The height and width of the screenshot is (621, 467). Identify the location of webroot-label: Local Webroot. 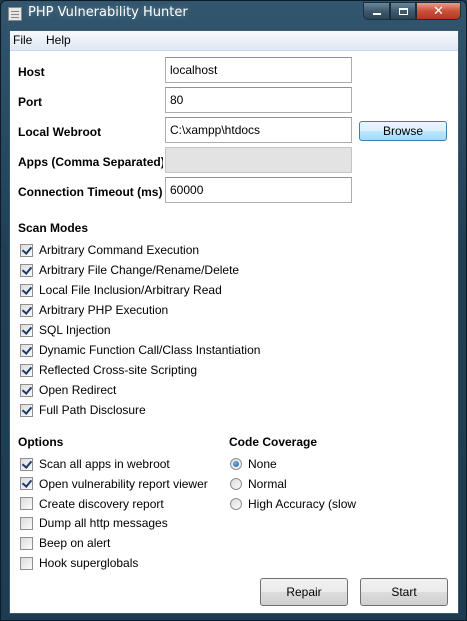
(60, 132).